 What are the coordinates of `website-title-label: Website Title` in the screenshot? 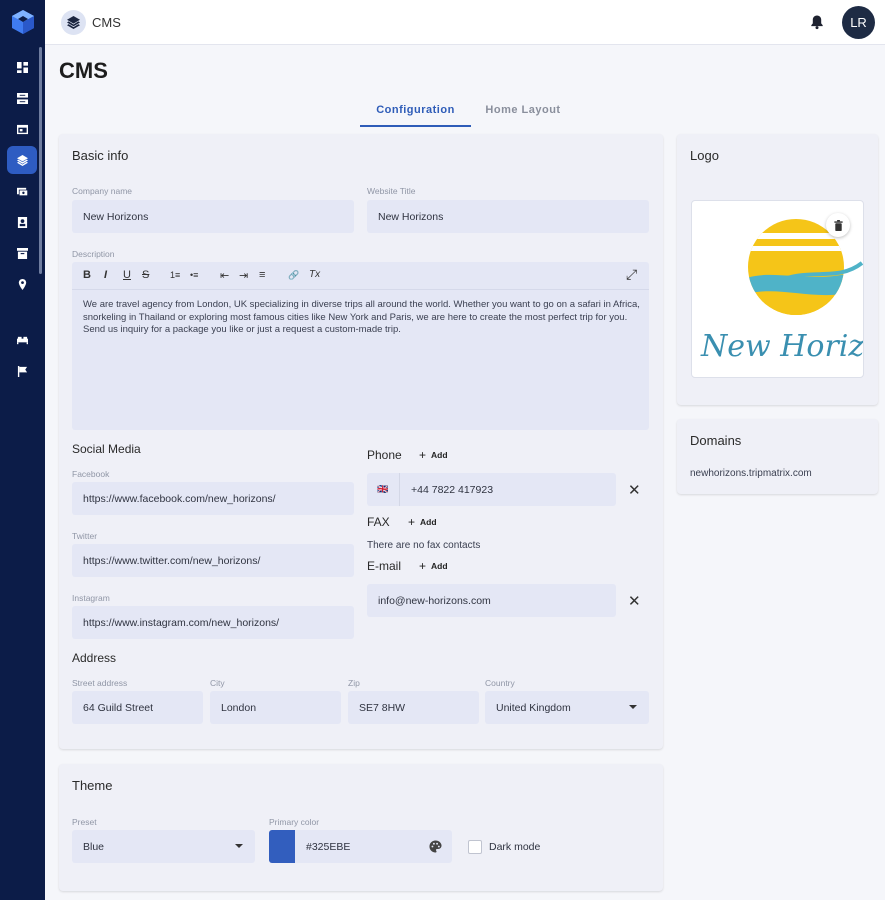 It's located at (391, 191).